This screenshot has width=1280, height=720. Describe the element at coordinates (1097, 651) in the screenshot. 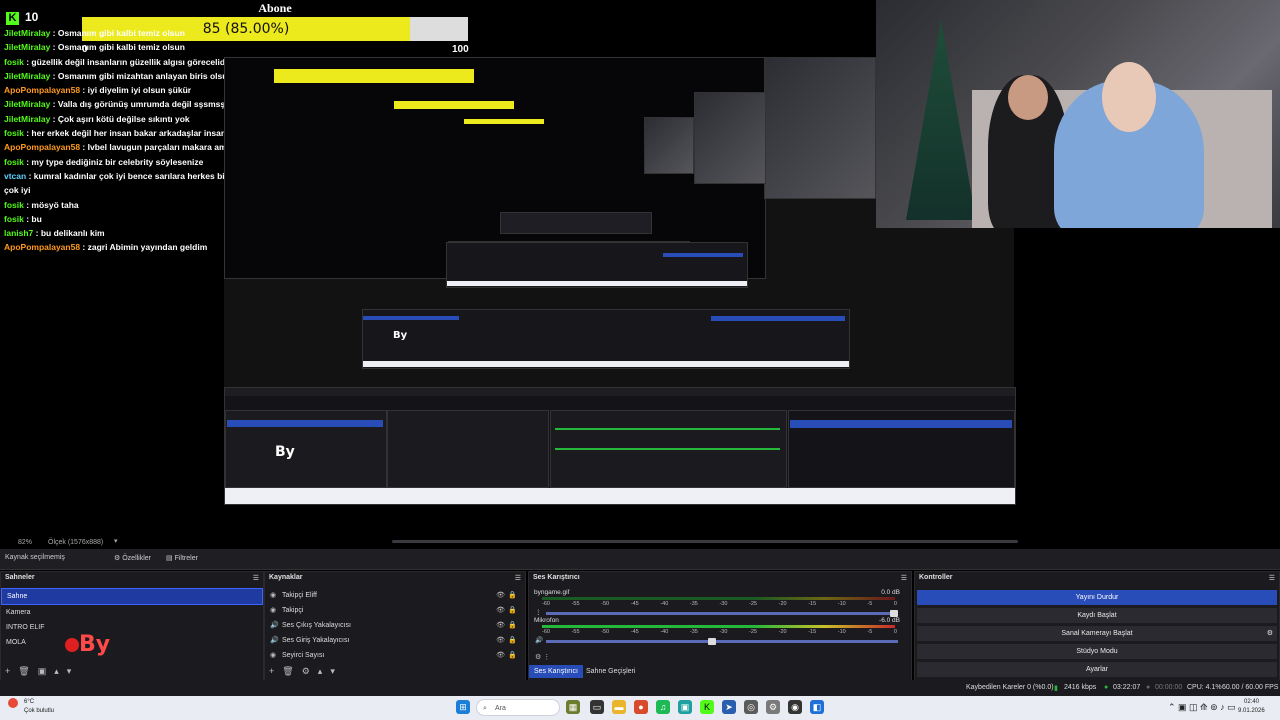

I see `studio-mode-button: Stüdyo Modu` at that location.